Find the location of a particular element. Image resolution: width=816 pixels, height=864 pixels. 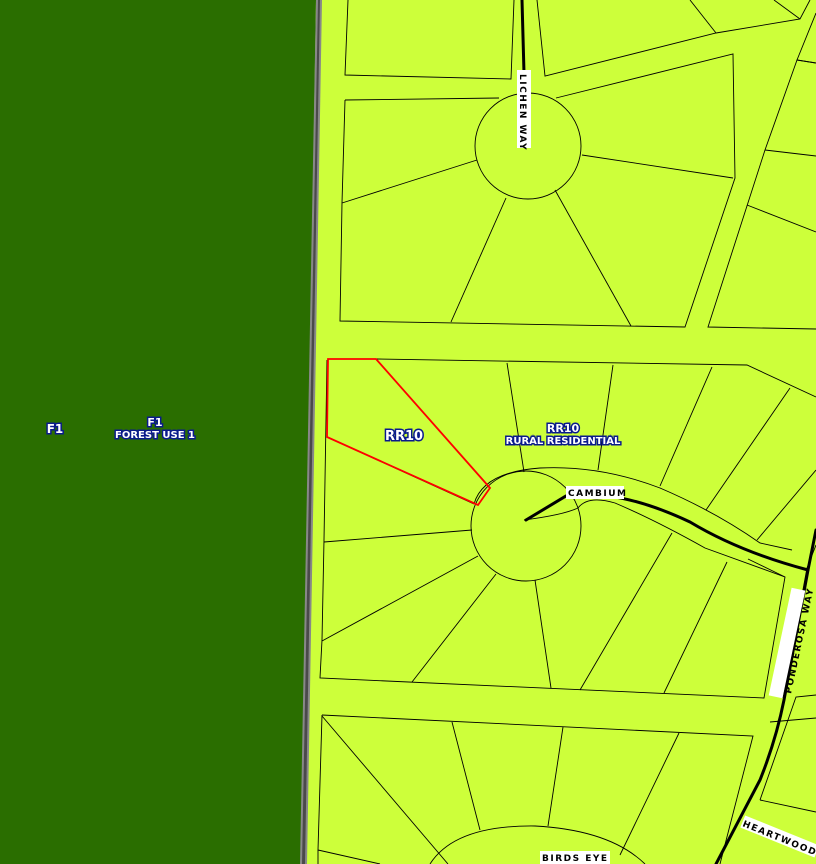

forest-zone-name: FOREST USE 1 is located at coordinates (155, 435).